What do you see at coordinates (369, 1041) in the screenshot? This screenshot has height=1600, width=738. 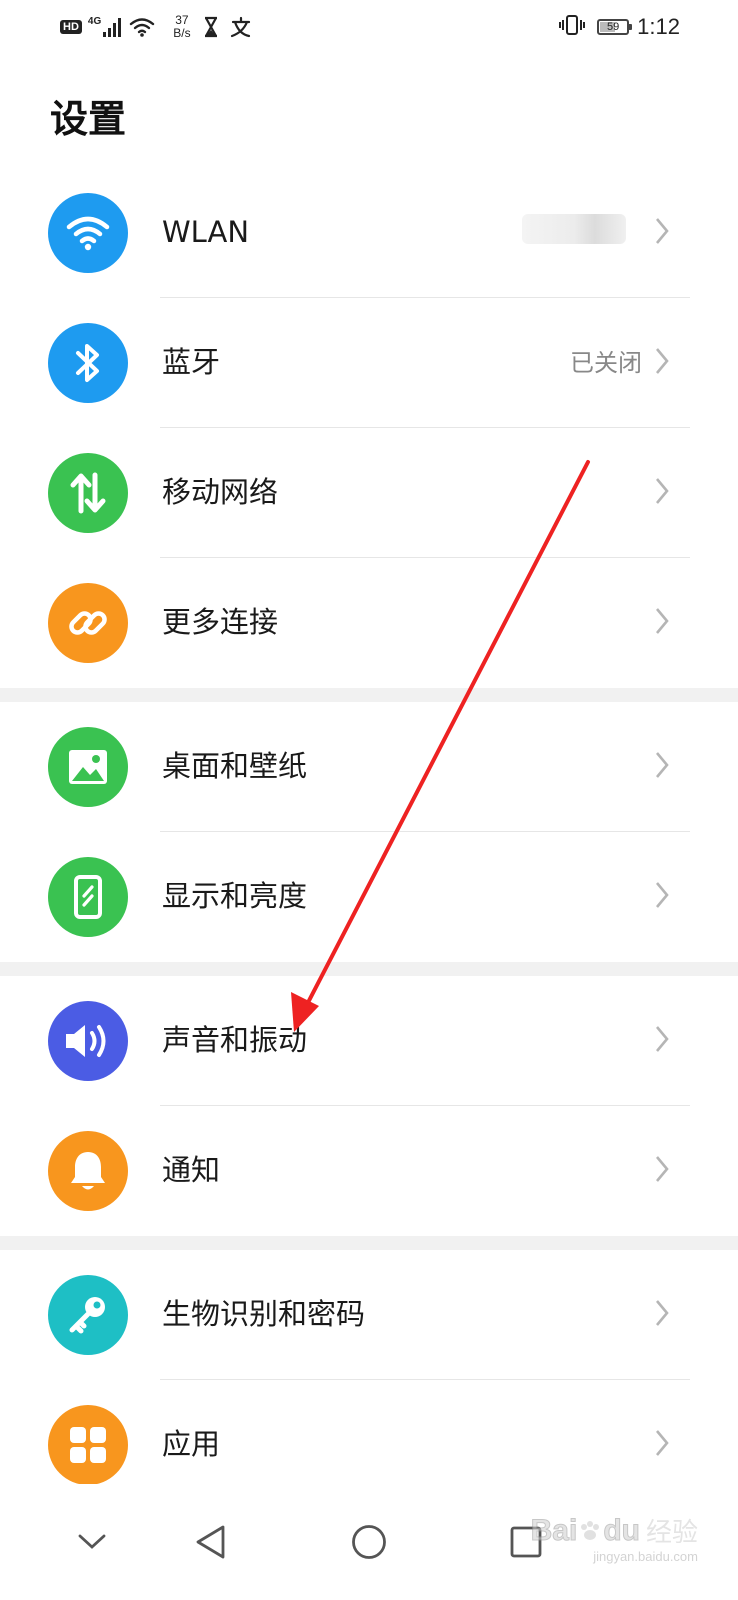 I see `setting-sound-vibration: 声音和振动` at bounding box center [369, 1041].